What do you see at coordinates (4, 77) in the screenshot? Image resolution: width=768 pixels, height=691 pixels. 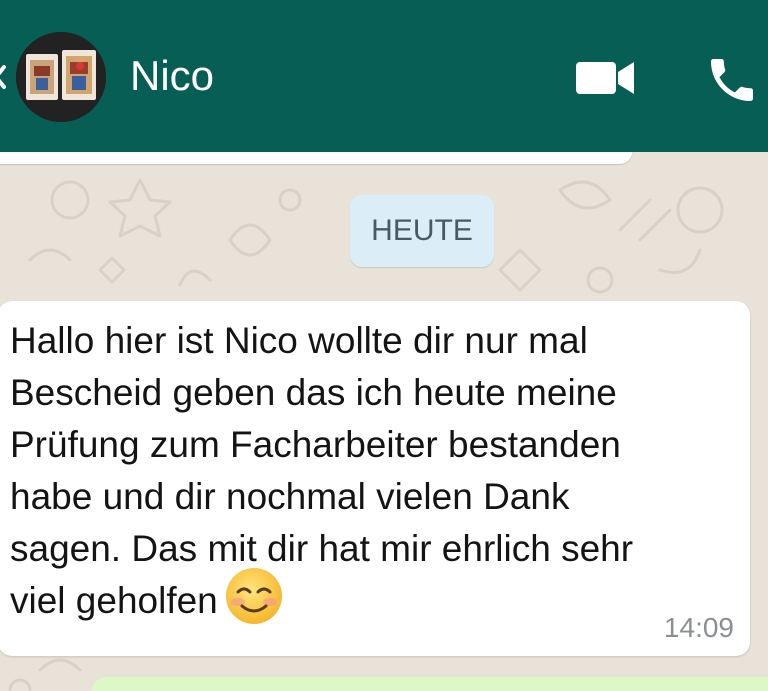 I see `arrow-left-icon` at bounding box center [4, 77].